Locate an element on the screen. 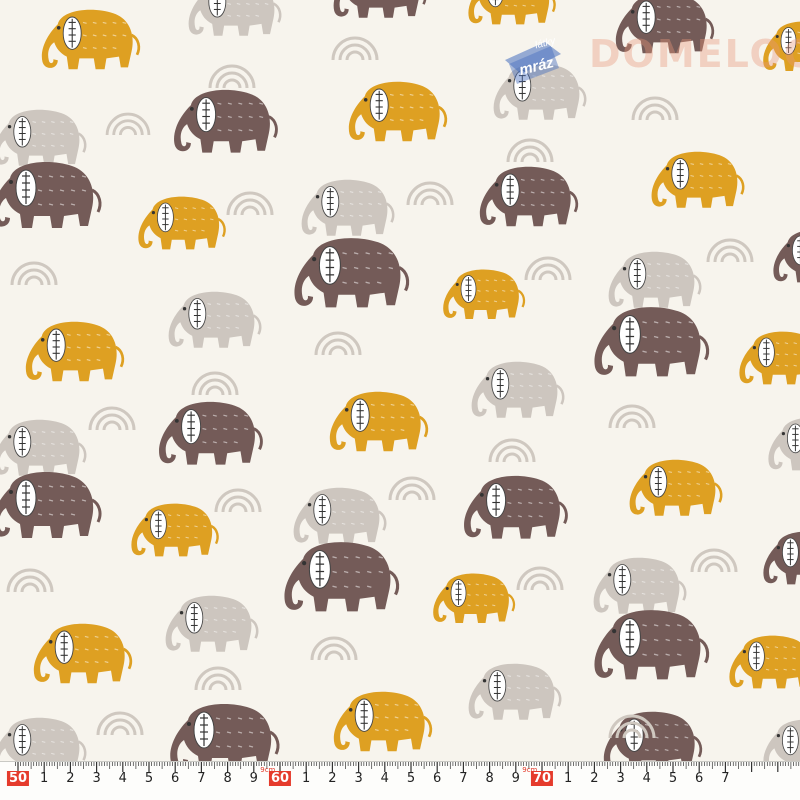 The height and width of the screenshot is (800, 800). watermark: látky mráz DOMELOOK.SK is located at coordinates (648, 63).